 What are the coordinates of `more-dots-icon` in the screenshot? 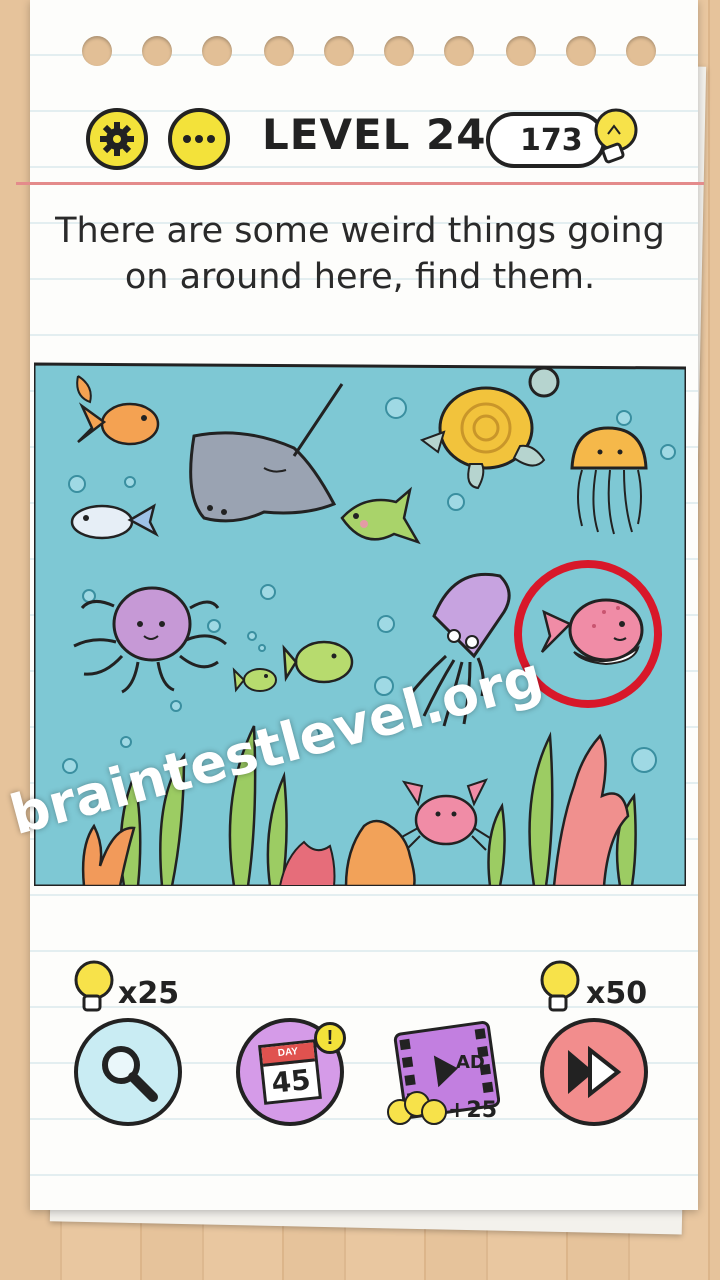 It's located at (199, 139).